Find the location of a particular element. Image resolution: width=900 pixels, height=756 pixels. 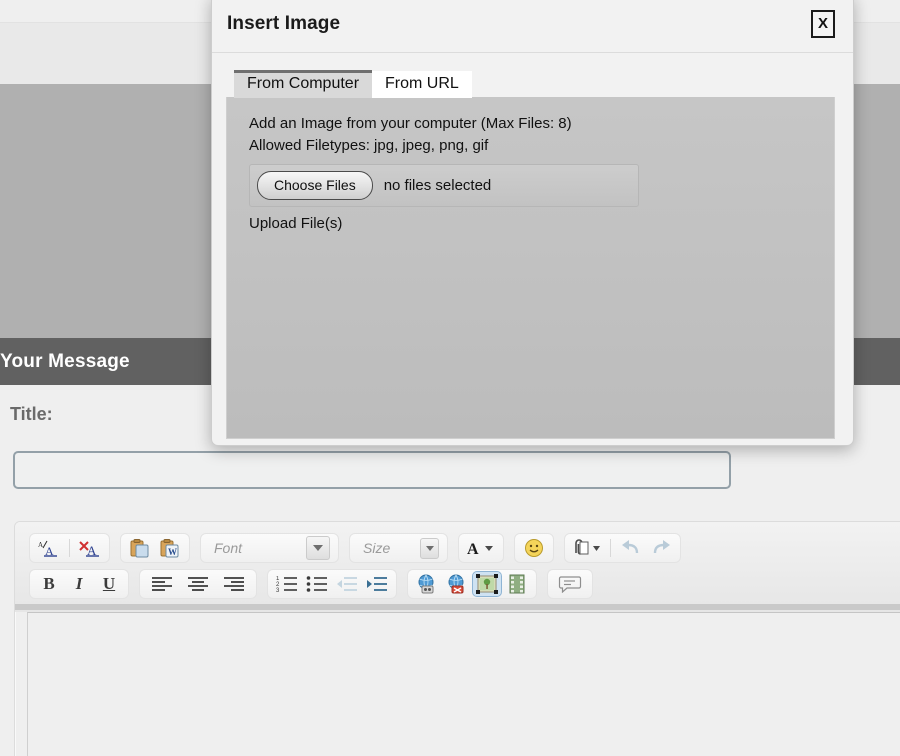

editor-toolbar: AA A W Font Size A B I U 1 2 3 is located at coordinates (457, 567).